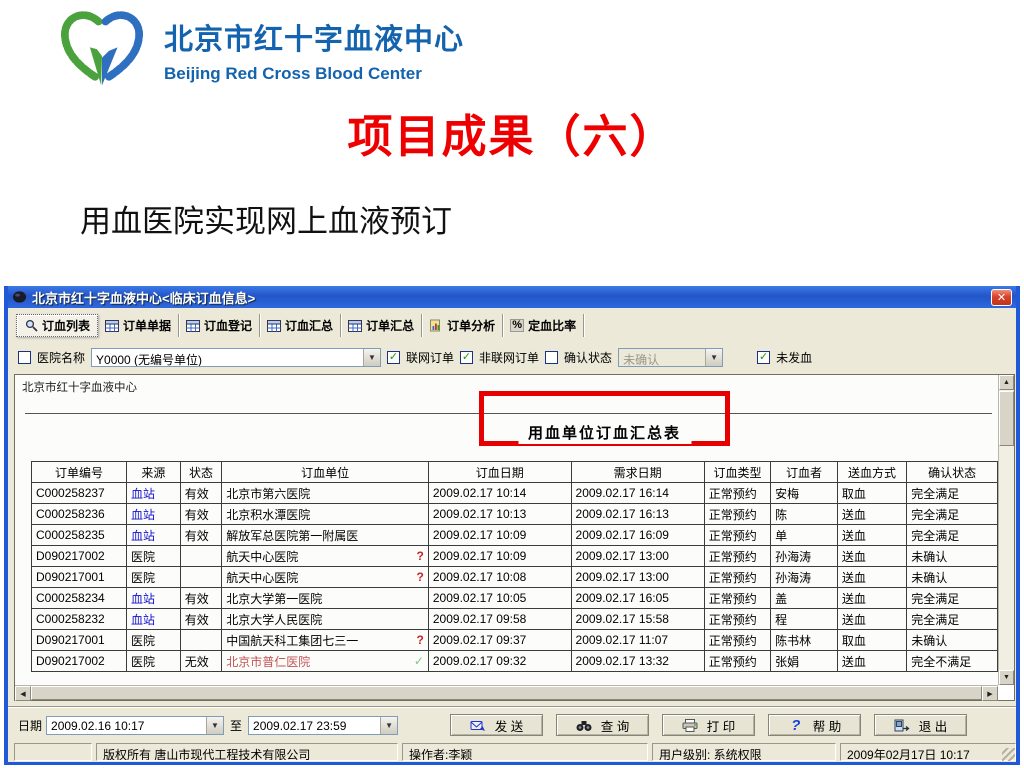 Image resolution: width=1024 pixels, height=768 pixels. I want to click on status-user-level: 用户级别: 系统权限, so click(744, 752).